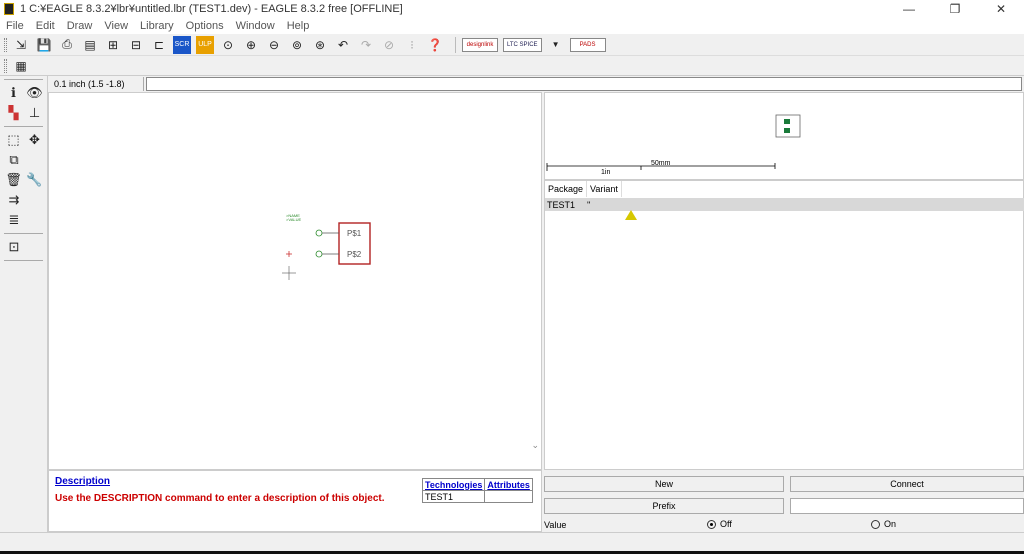 This screenshot has height=554, width=1024. I want to click on board-icon: ⊞, so click(113, 45).